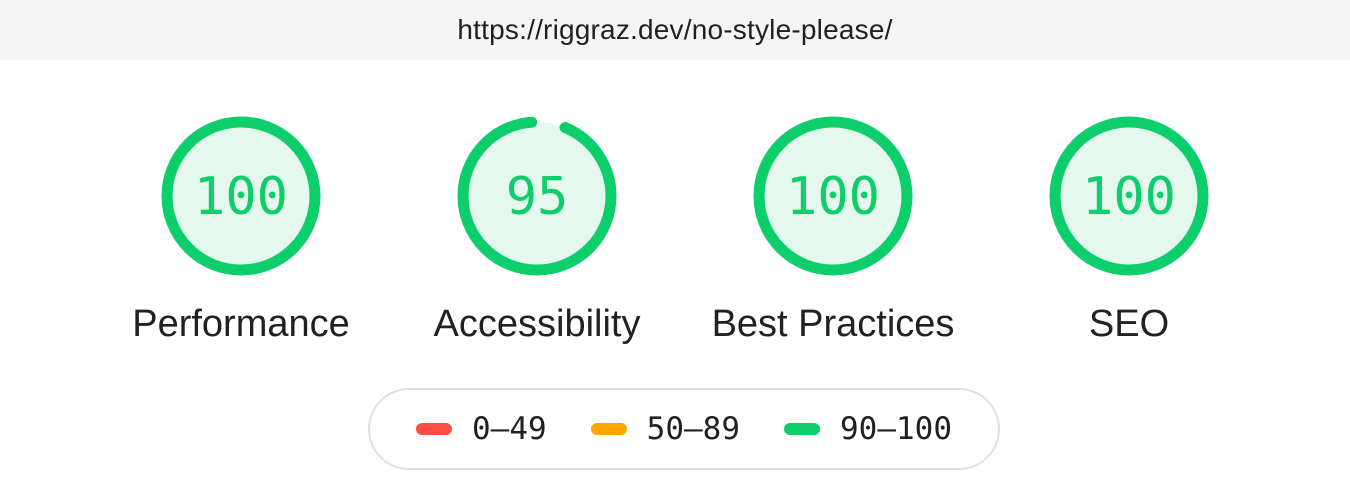 Image resolution: width=1350 pixels, height=499 pixels. What do you see at coordinates (608, 429) in the screenshot?
I see `legend-swatch-orange` at bounding box center [608, 429].